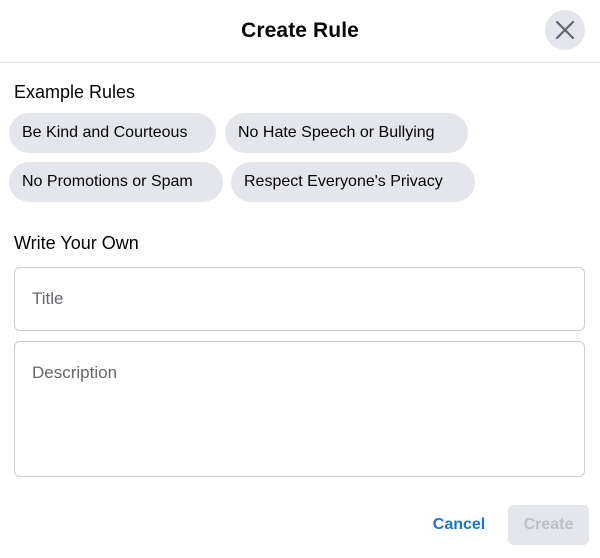  I want to click on example-rule-chip: Be Kind and Courteous, so click(112, 133).